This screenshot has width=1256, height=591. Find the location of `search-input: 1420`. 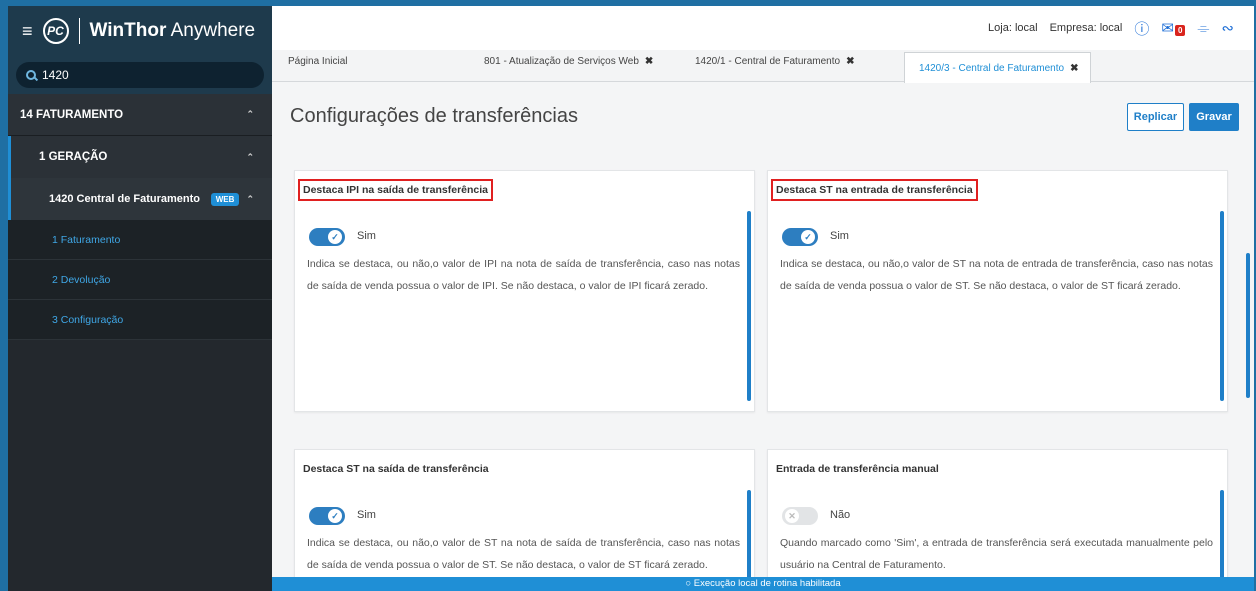

search-input: 1420 is located at coordinates (140, 75).